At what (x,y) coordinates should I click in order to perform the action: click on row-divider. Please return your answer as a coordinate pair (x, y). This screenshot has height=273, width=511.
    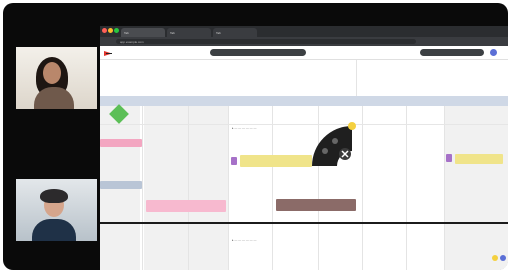
    Looking at the image, I should click on (304, 124).